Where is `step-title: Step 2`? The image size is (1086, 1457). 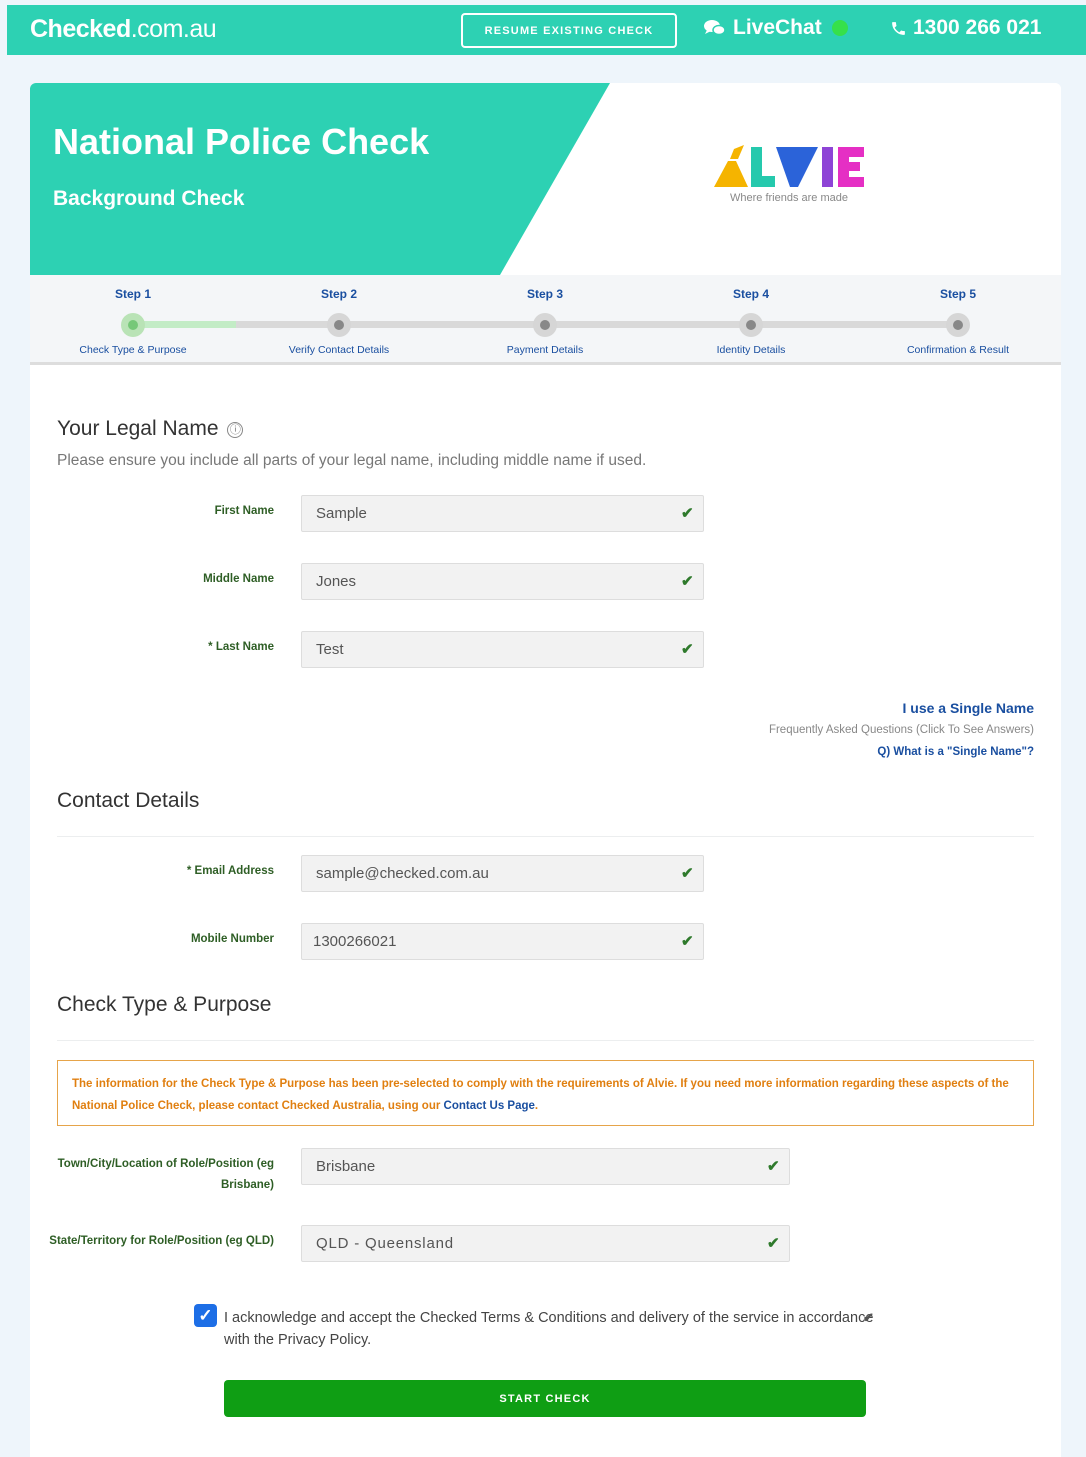 step-title: Step 2 is located at coordinates (338, 294).